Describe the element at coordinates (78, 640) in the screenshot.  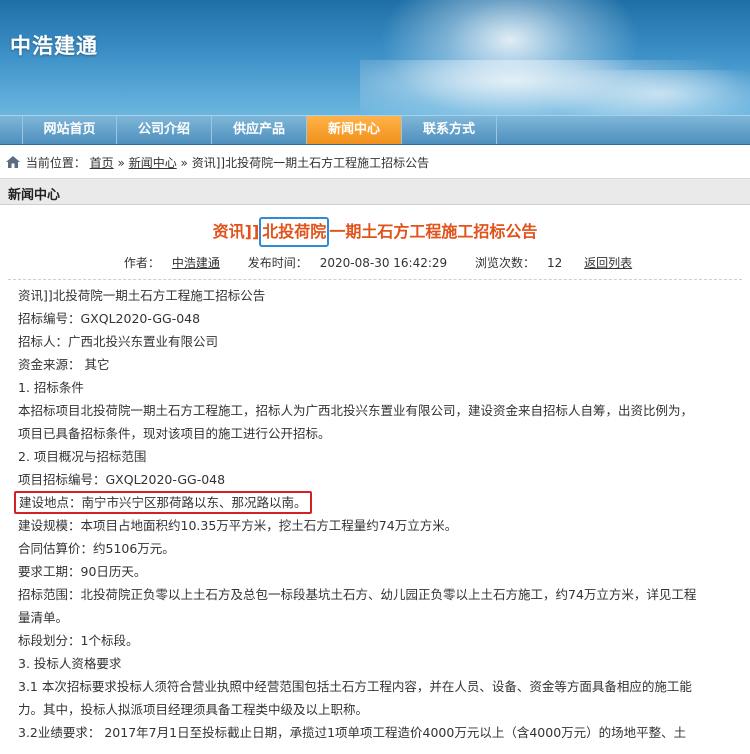
I see `article-line: 标段划分：1个标段。` at that location.